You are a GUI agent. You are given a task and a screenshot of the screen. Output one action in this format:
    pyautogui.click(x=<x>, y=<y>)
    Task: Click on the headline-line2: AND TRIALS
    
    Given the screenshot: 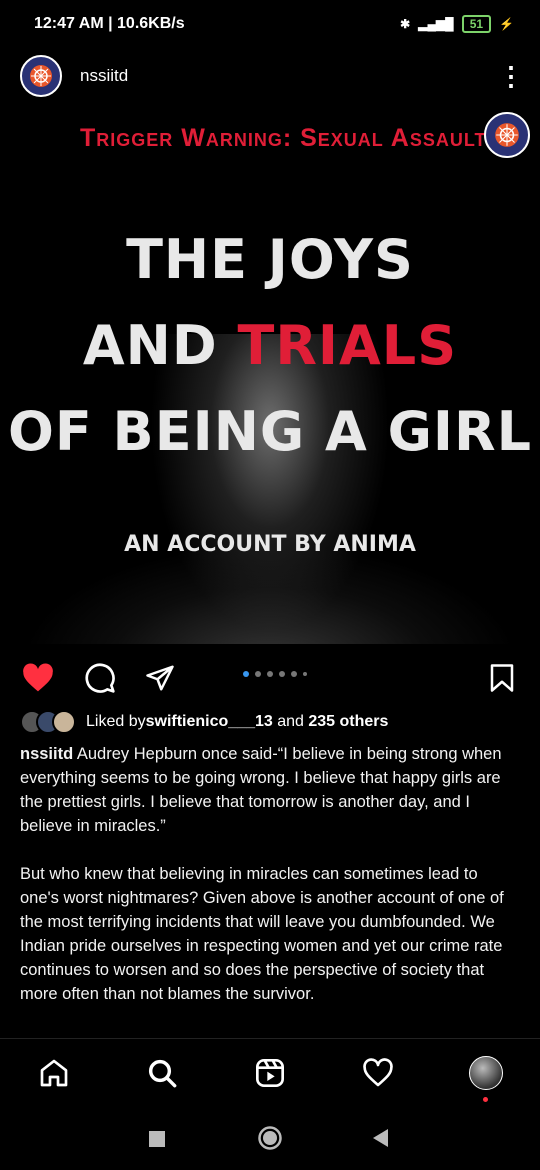 What is the action you would take?
    pyautogui.click(x=270, y=345)
    